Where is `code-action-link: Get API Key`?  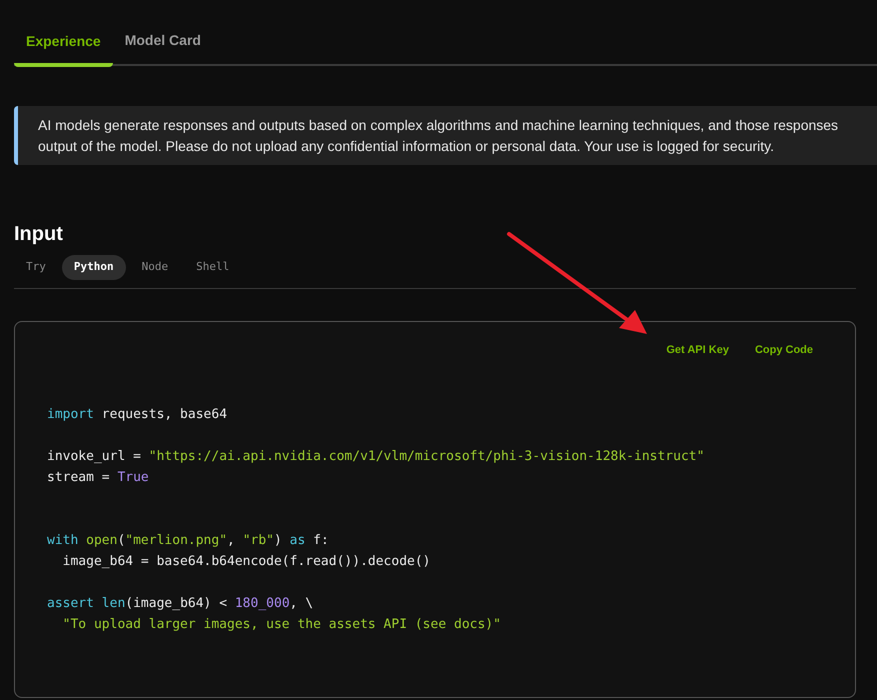 code-action-link: Get API Key is located at coordinates (697, 350).